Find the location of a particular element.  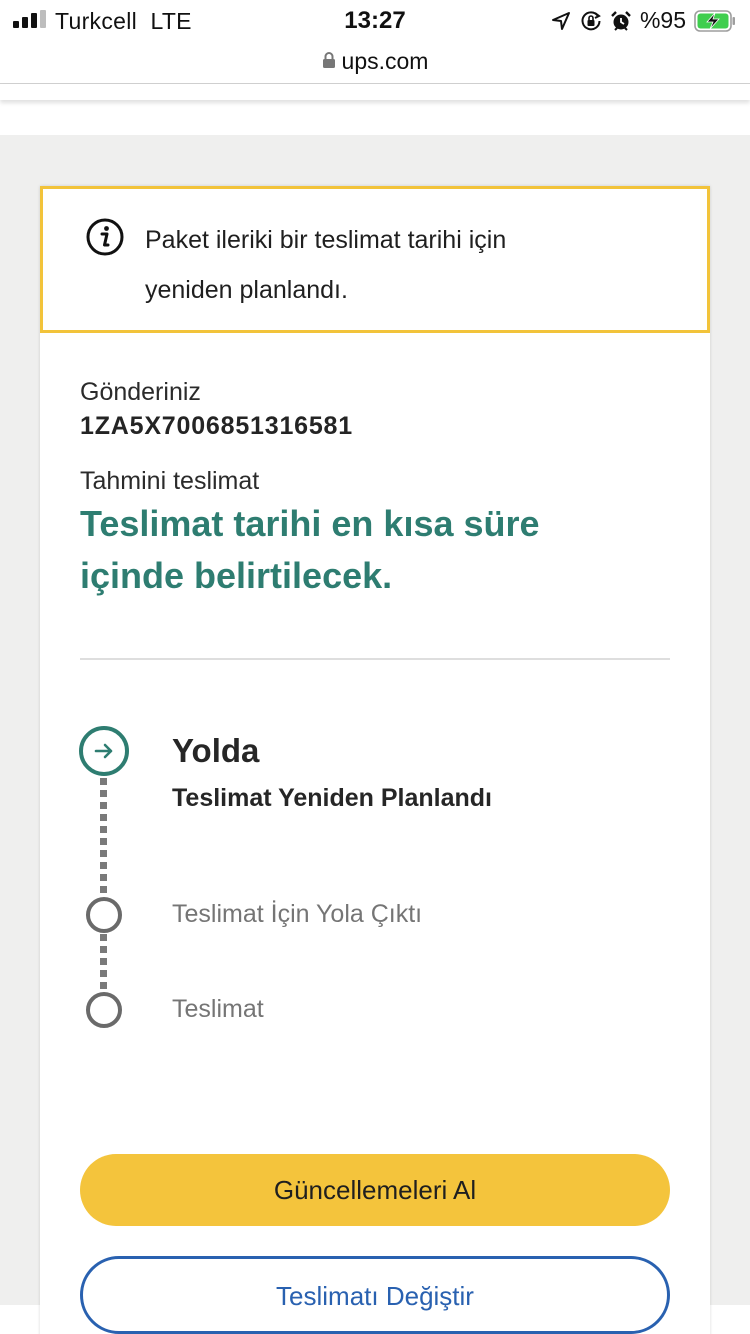

divider is located at coordinates (375, 659).